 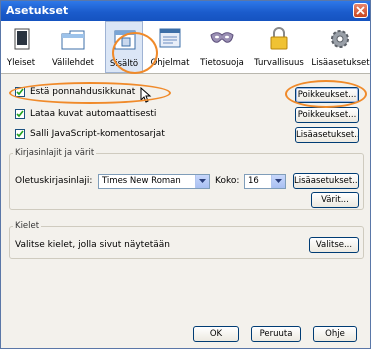 I want to click on load-images-label: Lataa kuvat automaattisesti, so click(x=93, y=114).